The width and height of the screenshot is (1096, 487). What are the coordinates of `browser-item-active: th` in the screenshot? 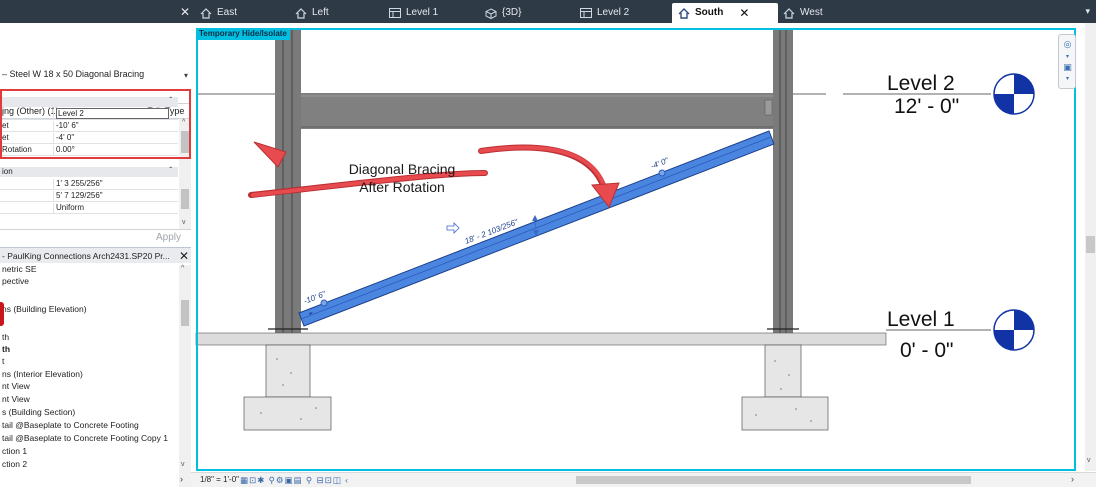 It's located at (6, 349).